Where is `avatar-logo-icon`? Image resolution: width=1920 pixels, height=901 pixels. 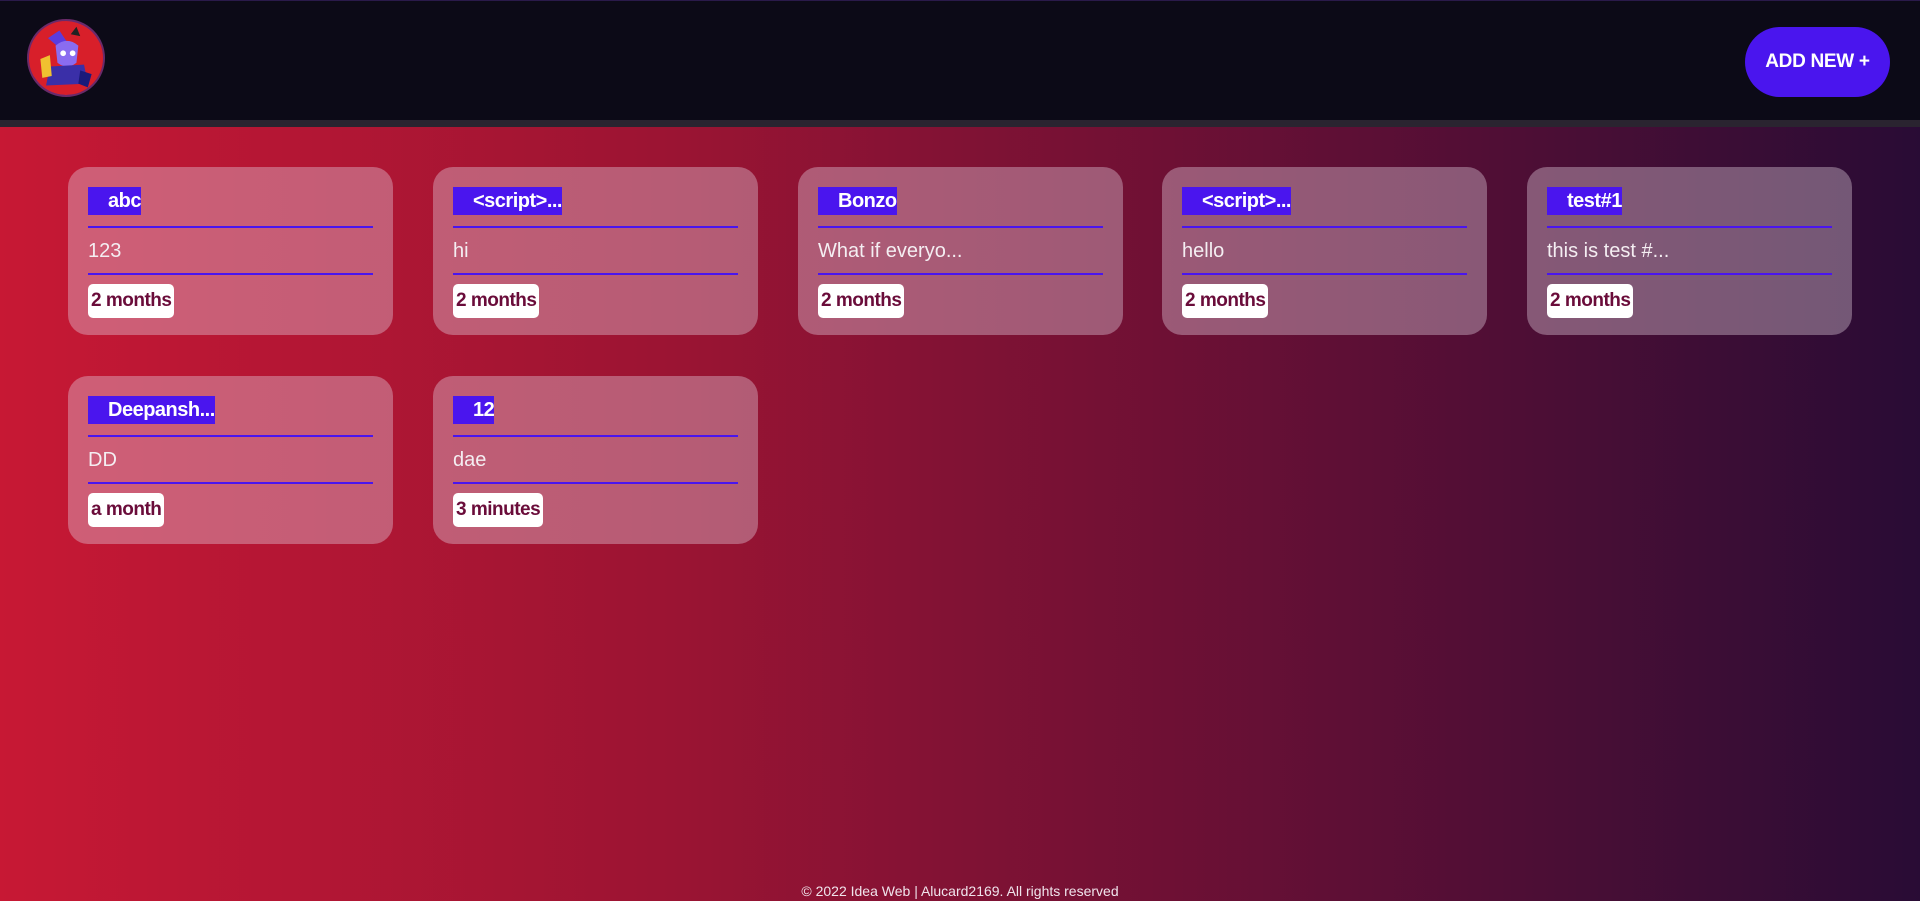 avatar-logo-icon is located at coordinates (66, 58).